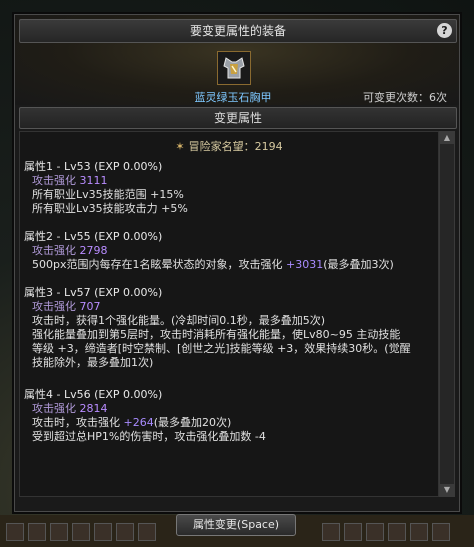 This screenshot has height=547, width=474. Describe the element at coordinates (235, 146) in the screenshot. I see `reputation-text: 冒险家名望：2194` at that location.